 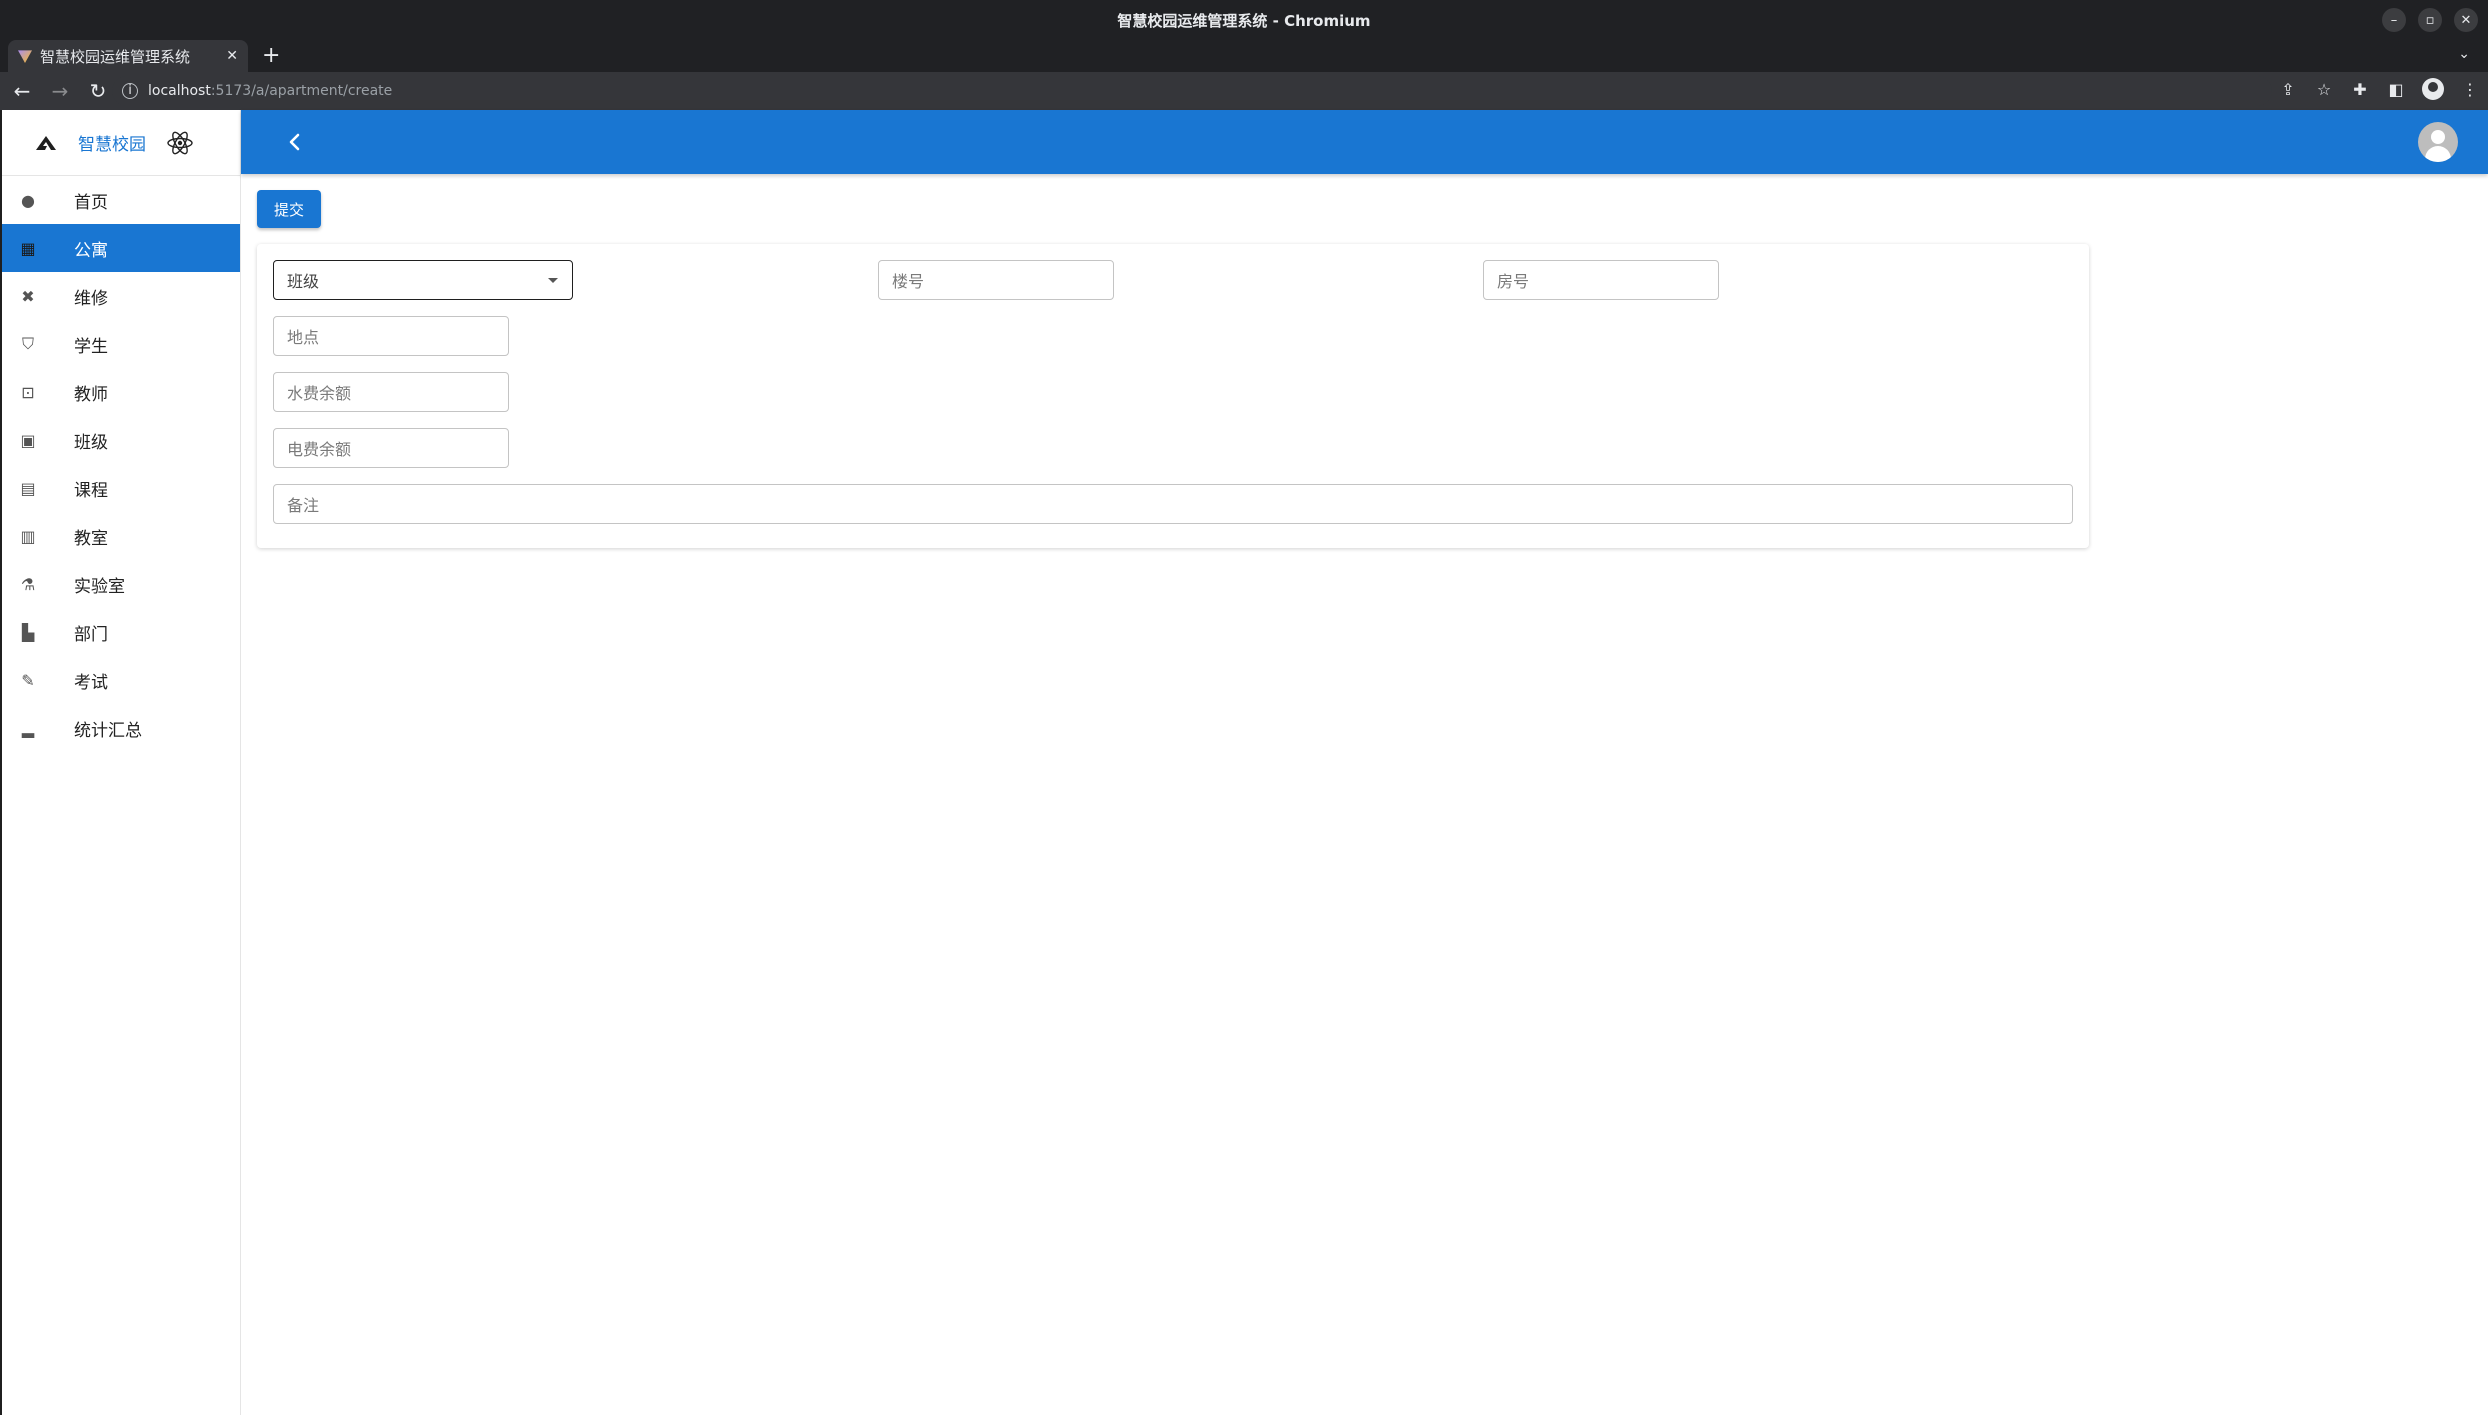 I want to click on star-icon: ☆, so click(x=2324, y=89).